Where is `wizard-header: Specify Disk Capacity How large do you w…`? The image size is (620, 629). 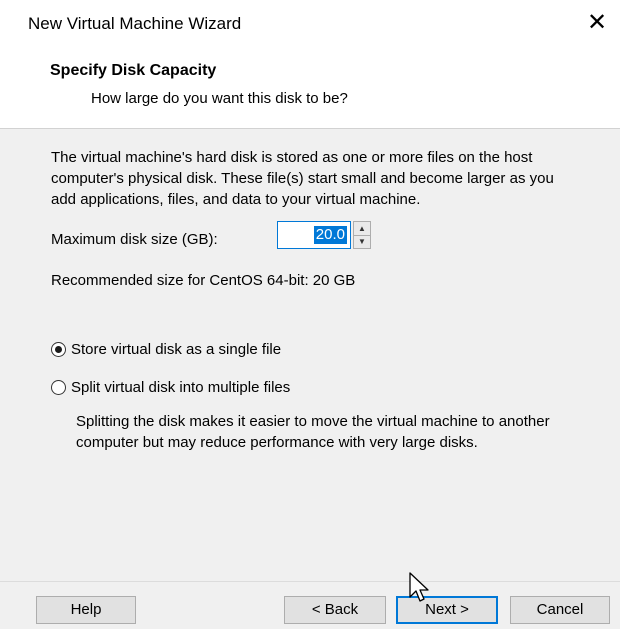 wizard-header: Specify Disk Capacity How large do you w… is located at coordinates (310, 89).